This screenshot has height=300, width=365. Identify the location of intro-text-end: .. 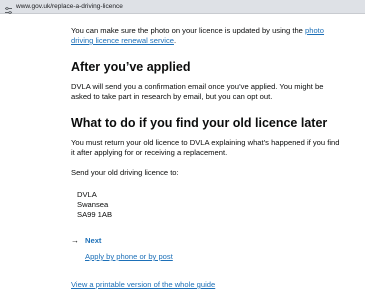
(175, 40).